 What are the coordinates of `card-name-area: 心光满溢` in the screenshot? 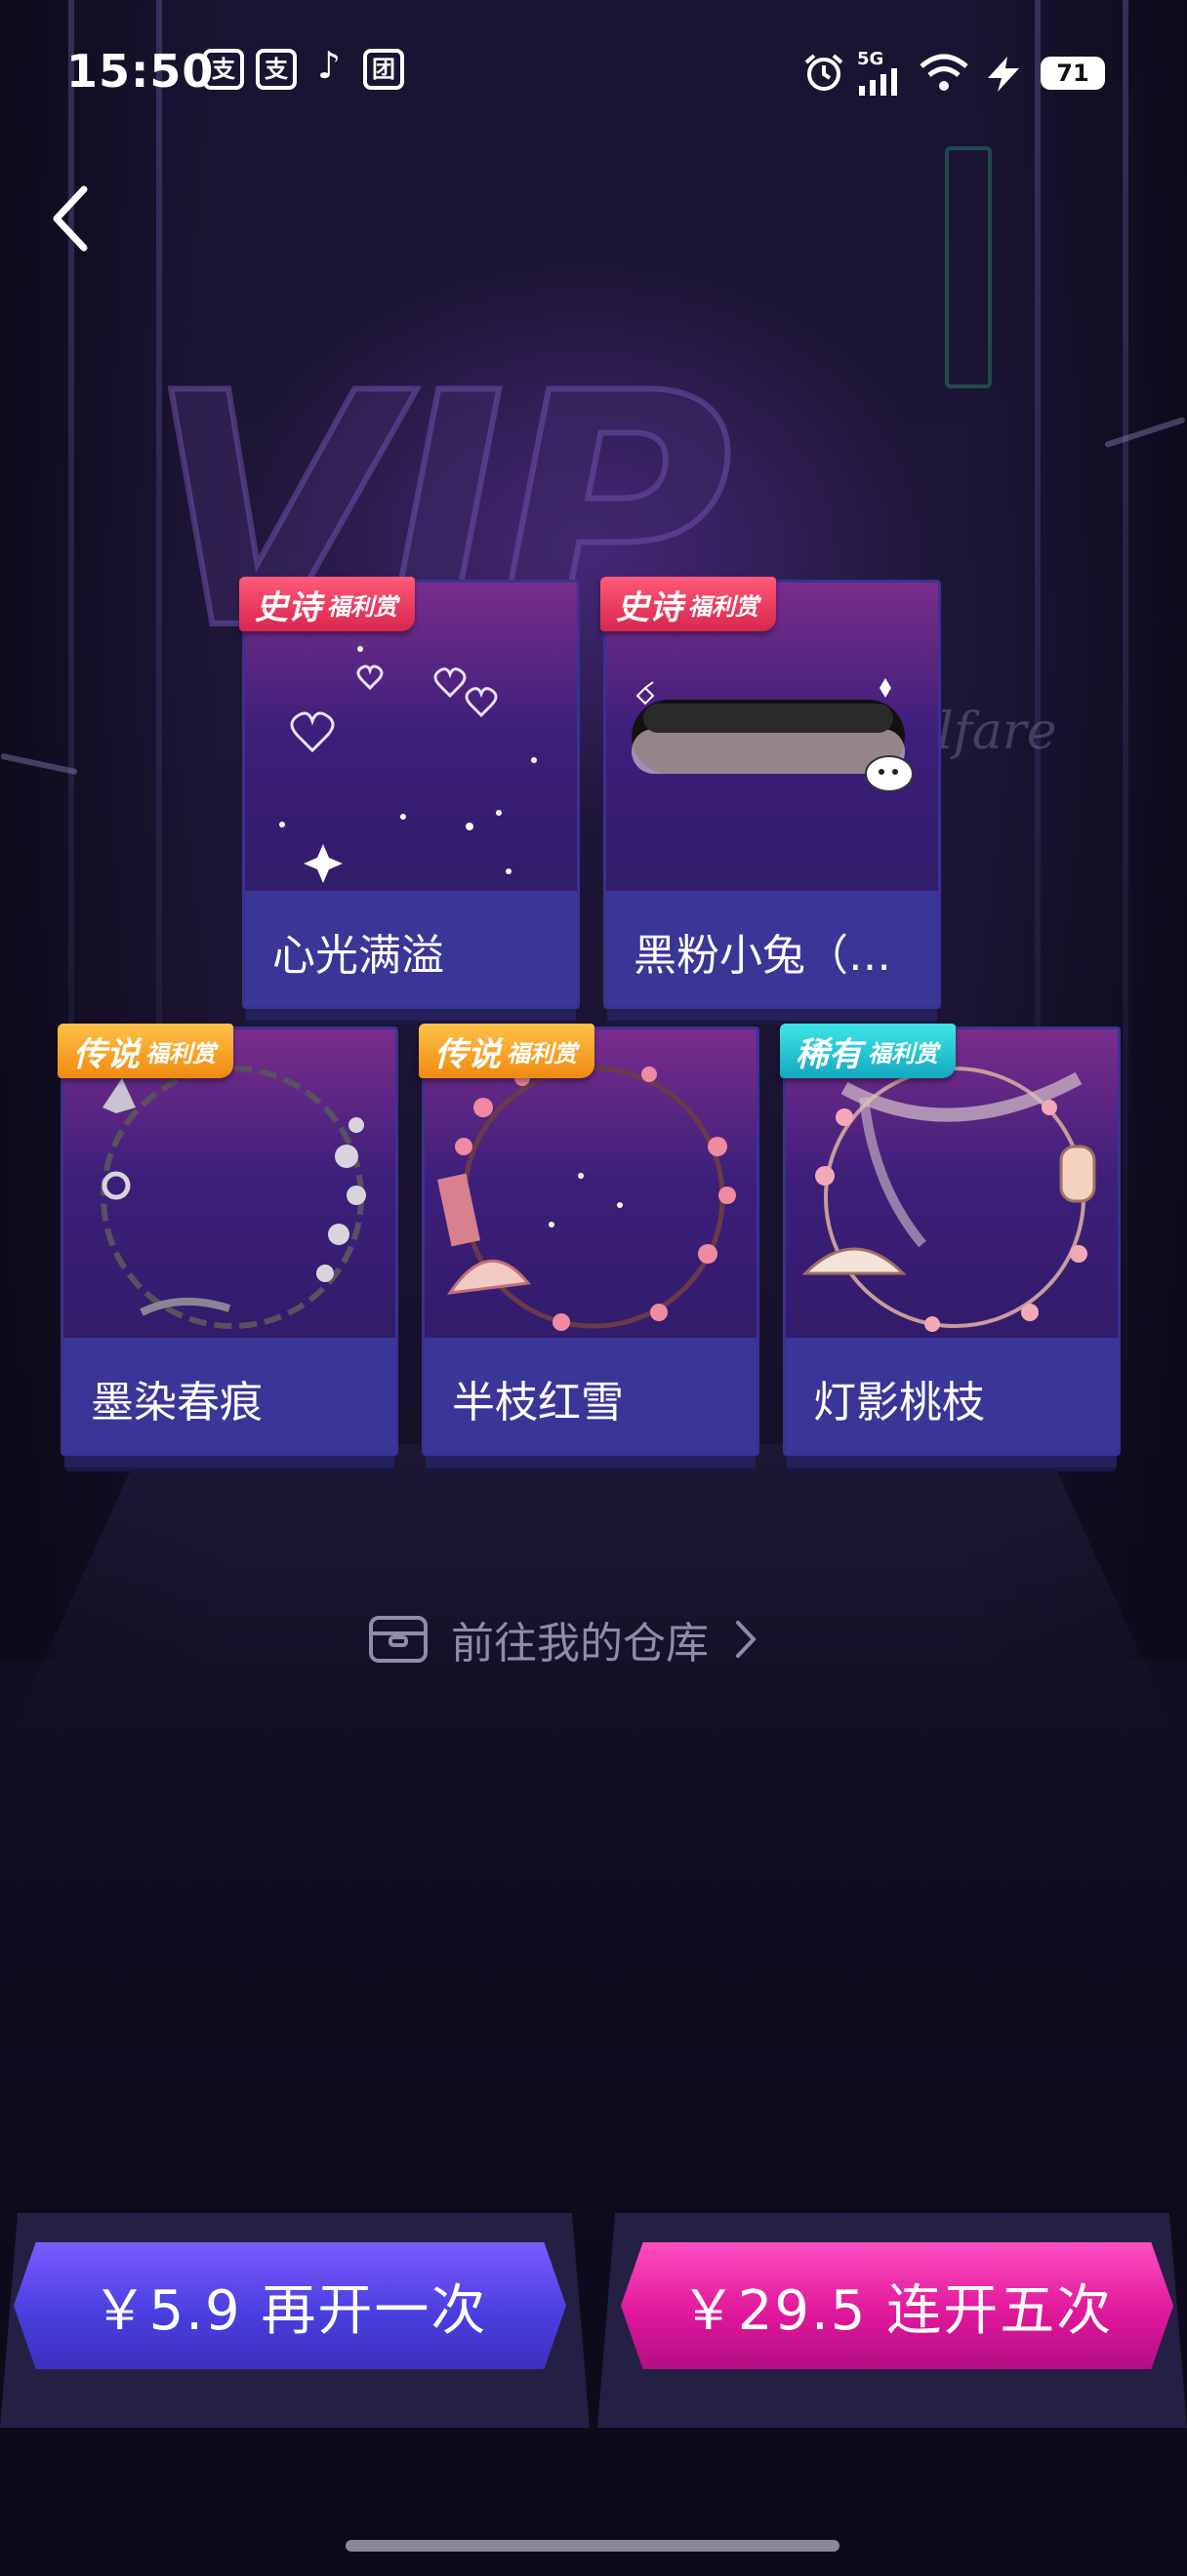 It's located at (411, 948).